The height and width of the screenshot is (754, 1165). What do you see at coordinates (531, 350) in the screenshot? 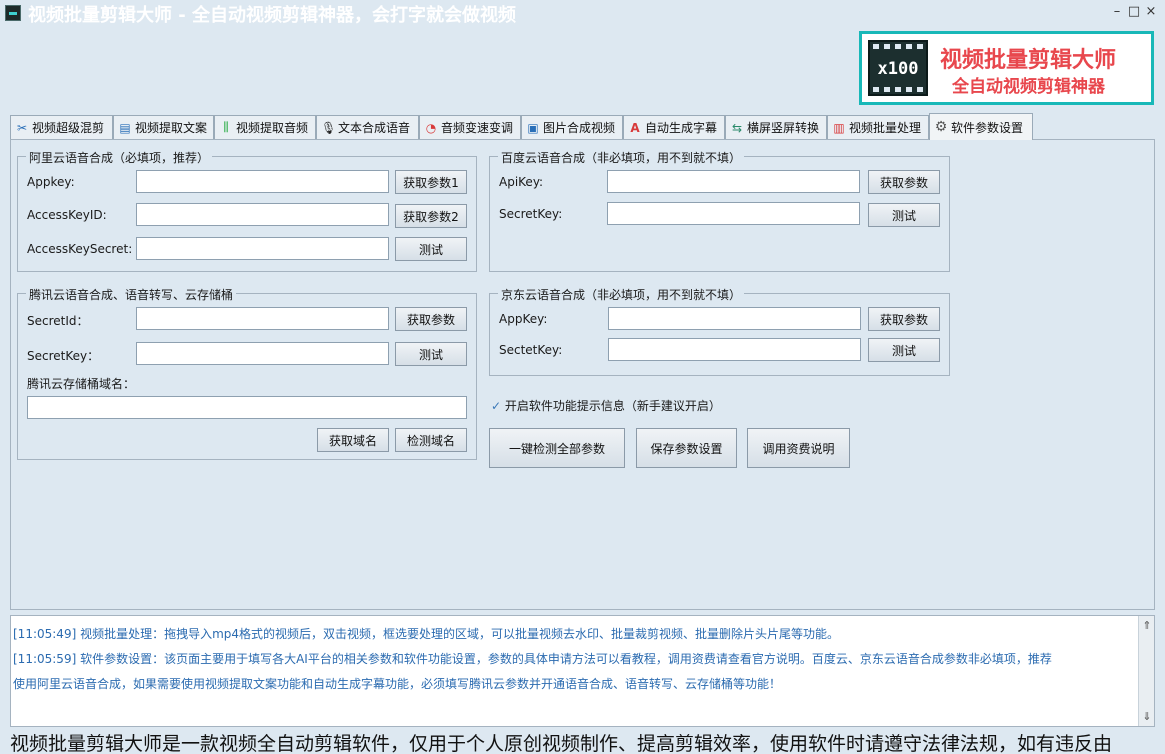
I see `sectetkey-label: SectetKey:` at bounding box center [531, 350].